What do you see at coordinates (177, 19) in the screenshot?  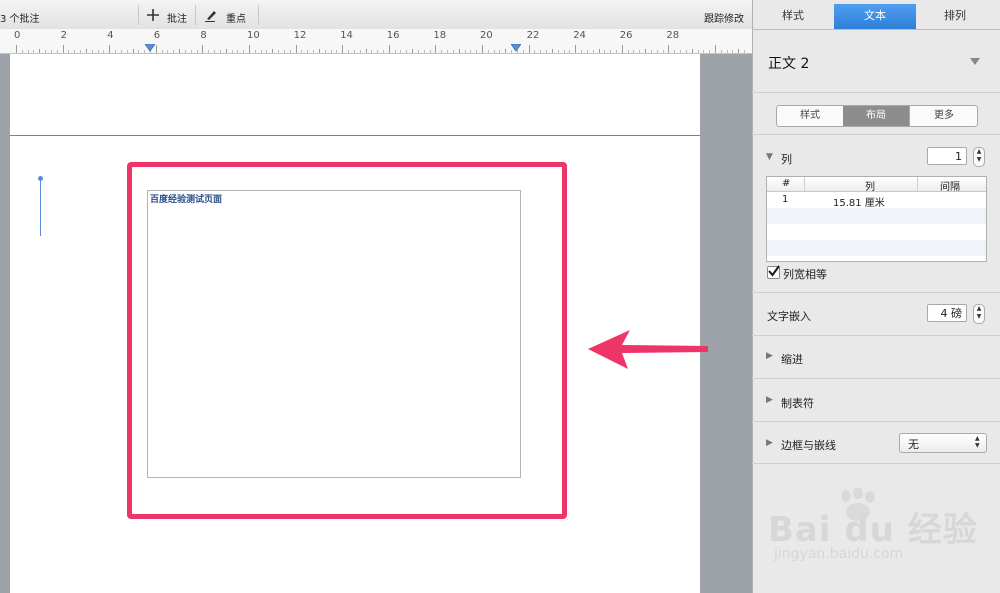 I see `add-comment-label: 批注` at bounding box center [177, 19].